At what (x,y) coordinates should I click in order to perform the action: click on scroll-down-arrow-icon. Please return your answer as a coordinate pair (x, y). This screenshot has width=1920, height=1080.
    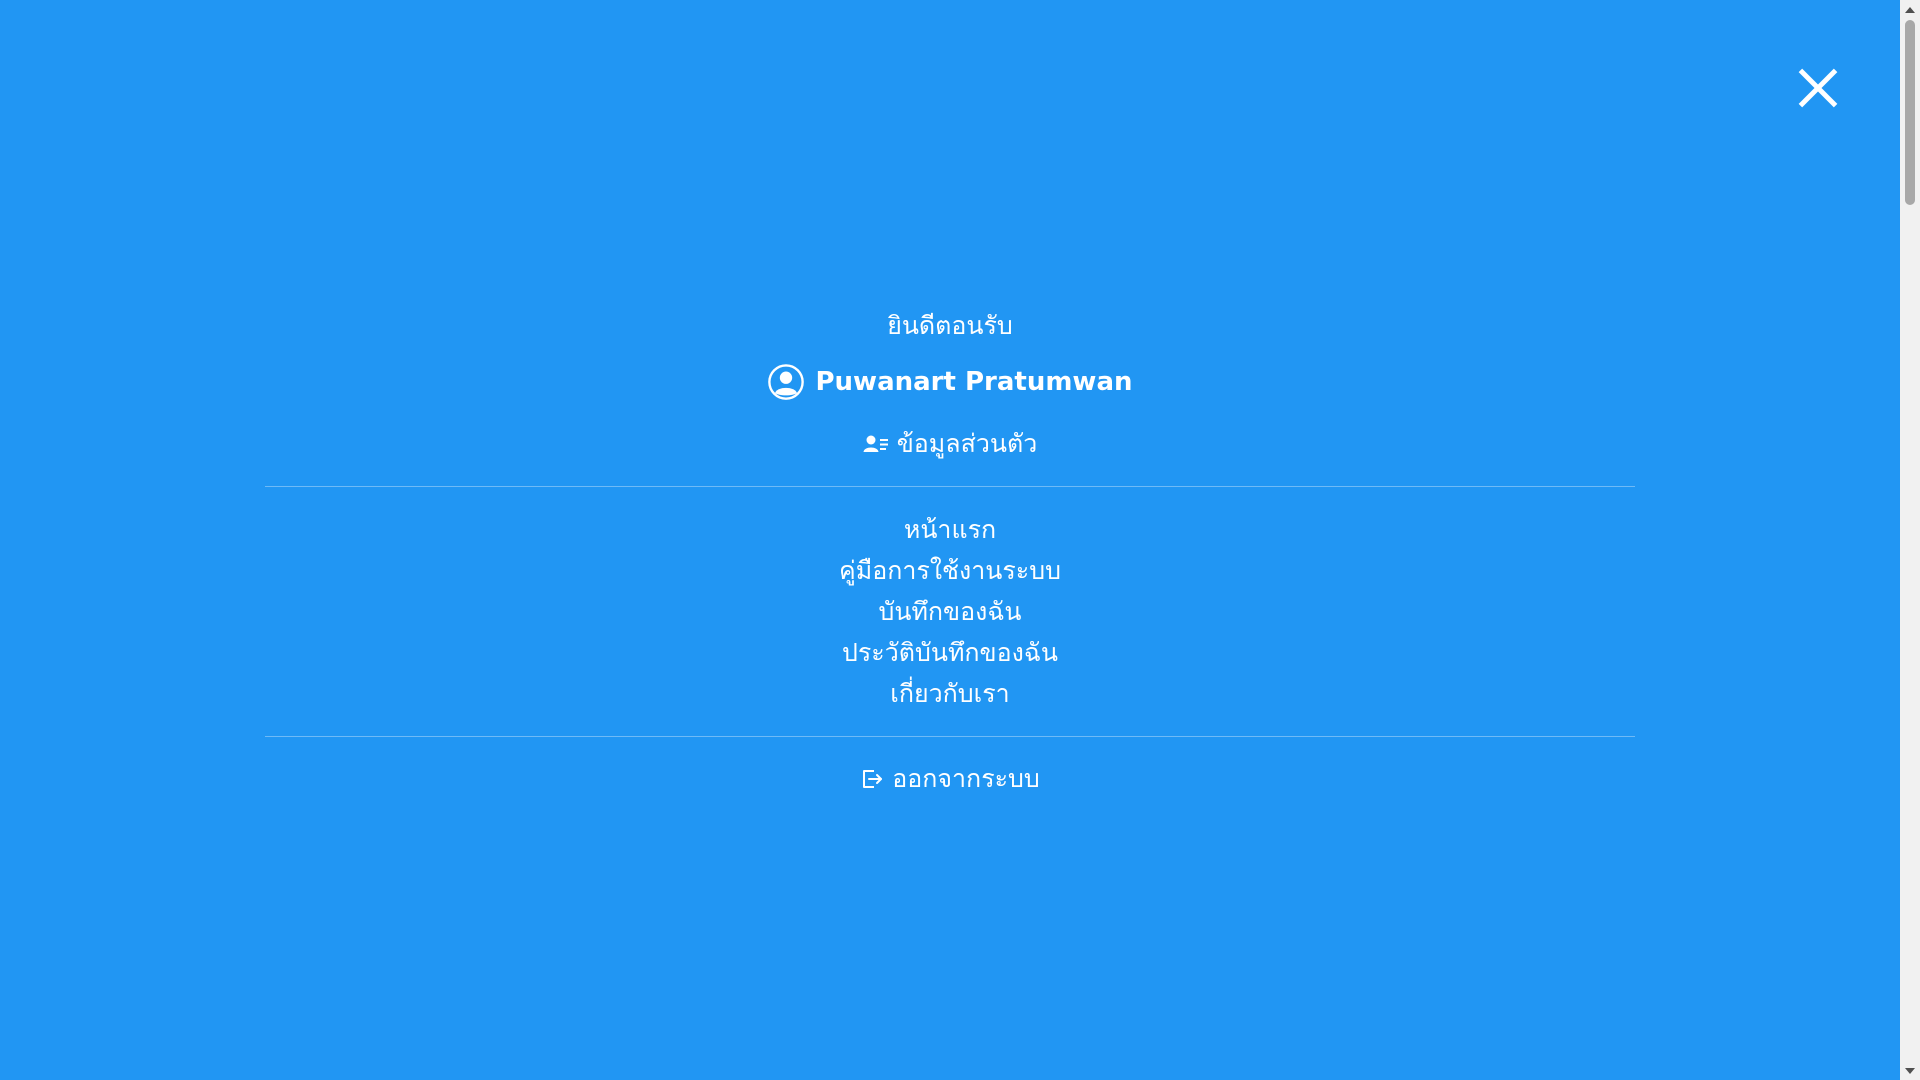
    Looking at the image, I should click on (1910, 1071).